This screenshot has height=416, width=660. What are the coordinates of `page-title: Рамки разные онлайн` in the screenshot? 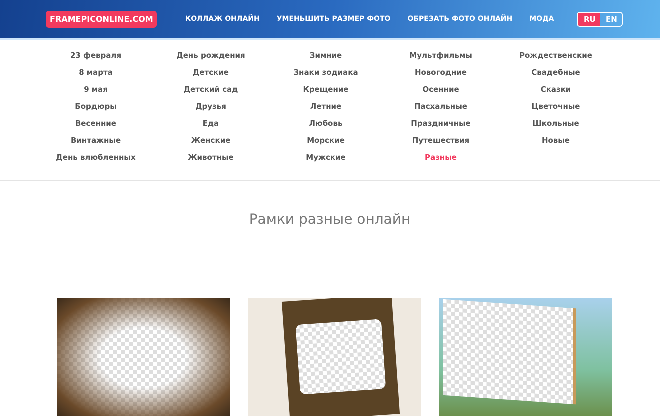 It's located at (330, 220).